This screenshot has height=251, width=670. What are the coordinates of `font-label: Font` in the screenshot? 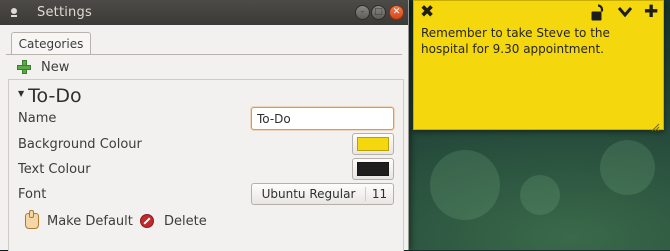 It's located at (32, 194).